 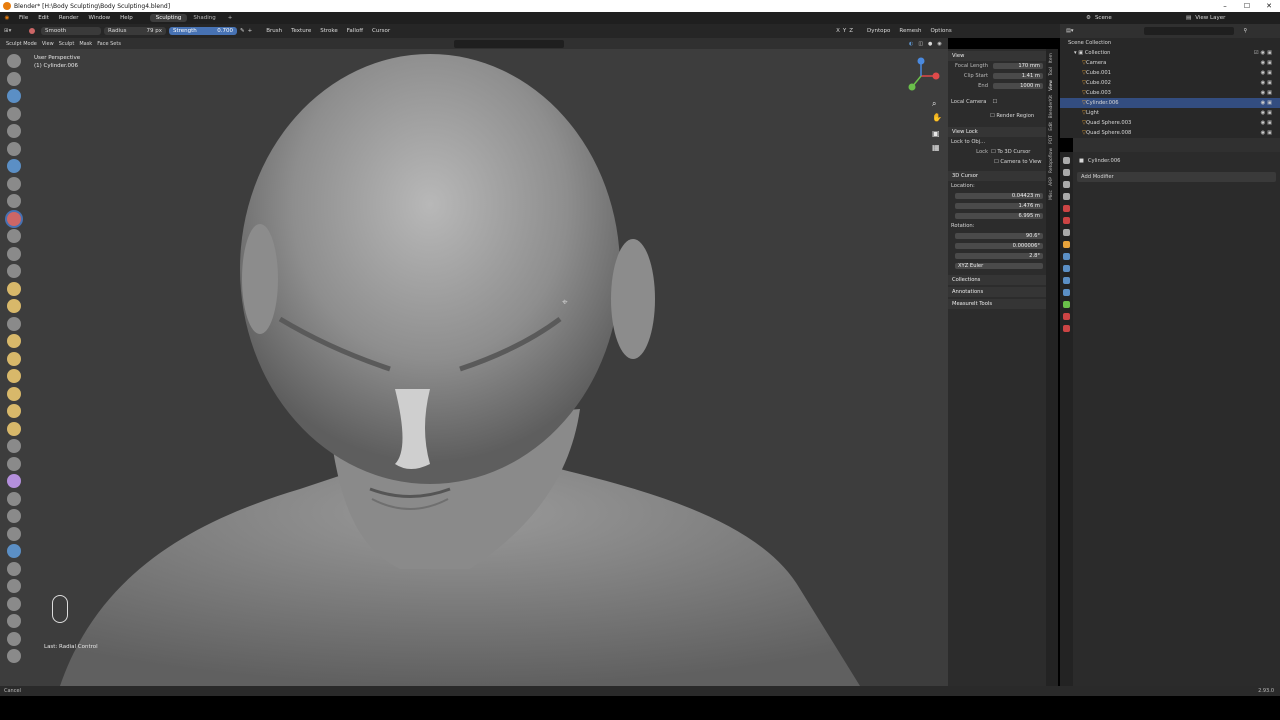 What do you see at coordinates (1066, 196) in the screenshot?
I see `view-layer-props-icon` at bounding box center [1066, 196].